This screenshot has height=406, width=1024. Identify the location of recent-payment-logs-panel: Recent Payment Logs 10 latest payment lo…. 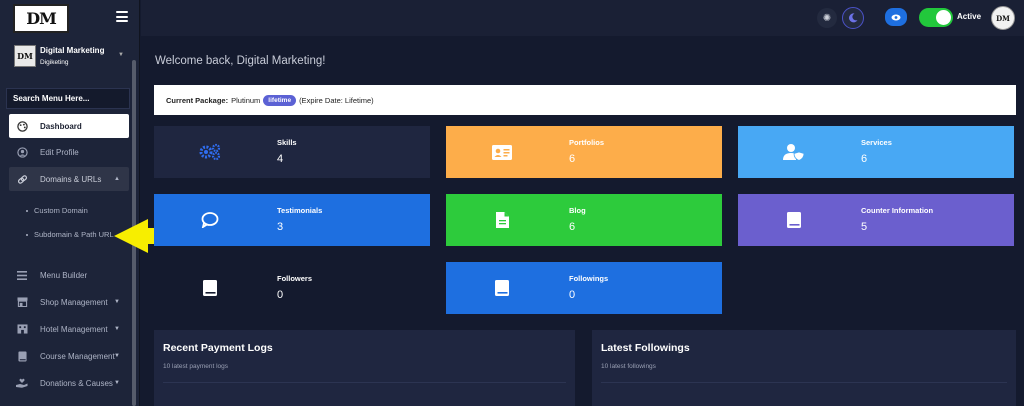
(364, 368).